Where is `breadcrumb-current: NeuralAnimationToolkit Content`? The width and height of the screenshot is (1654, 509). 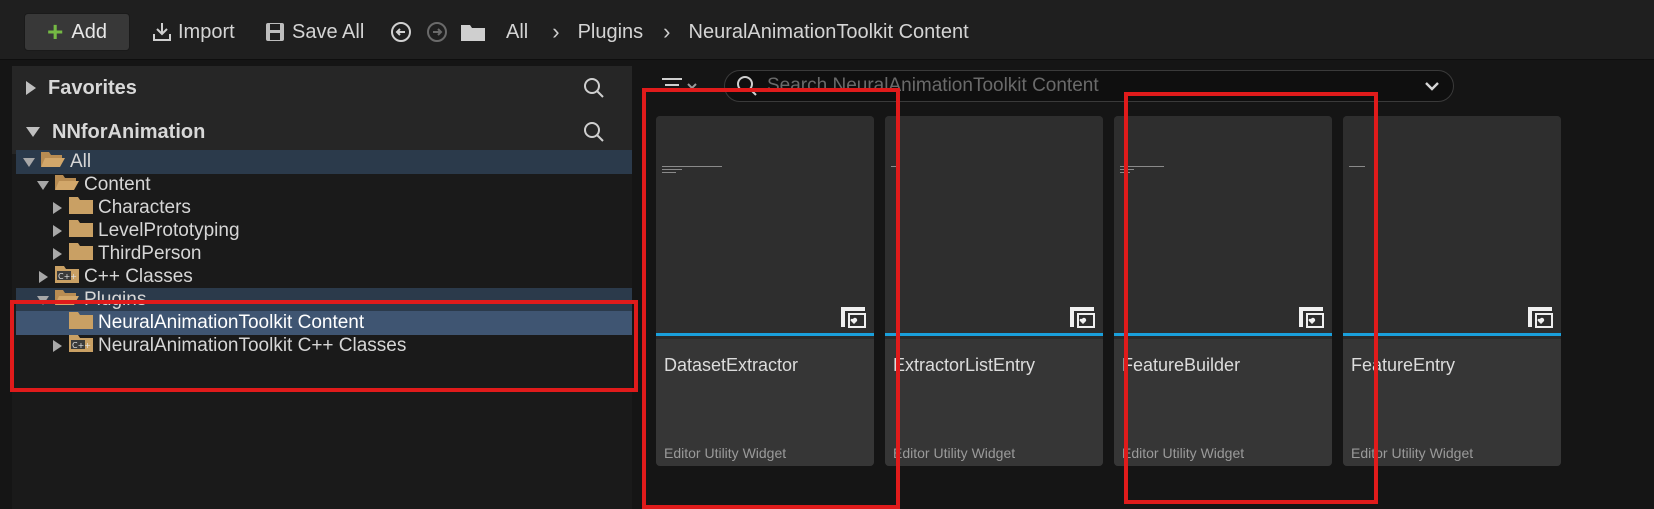
breadcrumb-current: NeuralAnimationToolkit Content is located at coordinates (829, 32).